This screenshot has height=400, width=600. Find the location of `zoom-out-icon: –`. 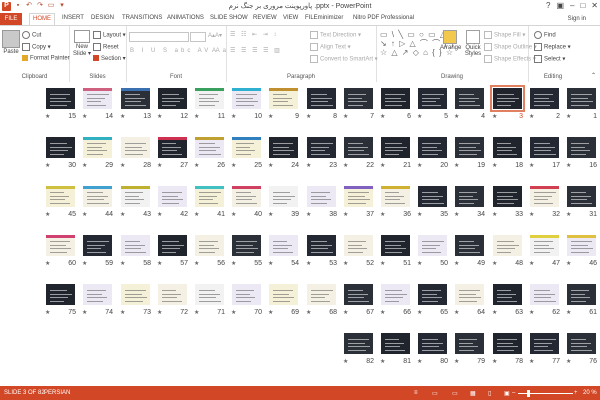

zoom-out-icon: – is located at coordinates (513, 393).